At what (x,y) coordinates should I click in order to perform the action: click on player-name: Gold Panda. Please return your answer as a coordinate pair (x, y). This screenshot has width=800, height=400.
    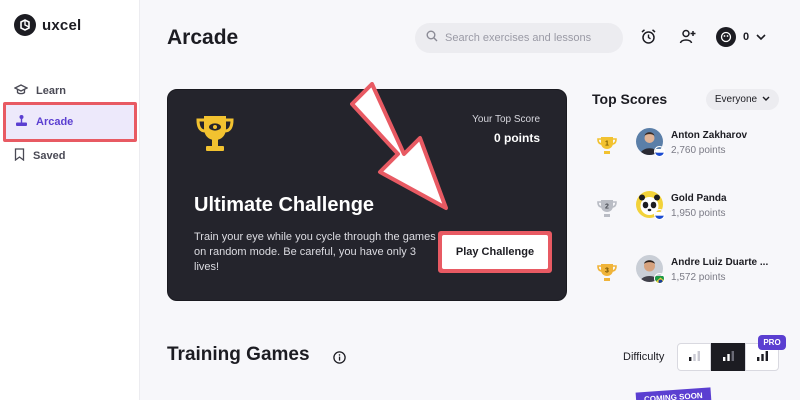
    Looking at the image, I should click on (699, 198).